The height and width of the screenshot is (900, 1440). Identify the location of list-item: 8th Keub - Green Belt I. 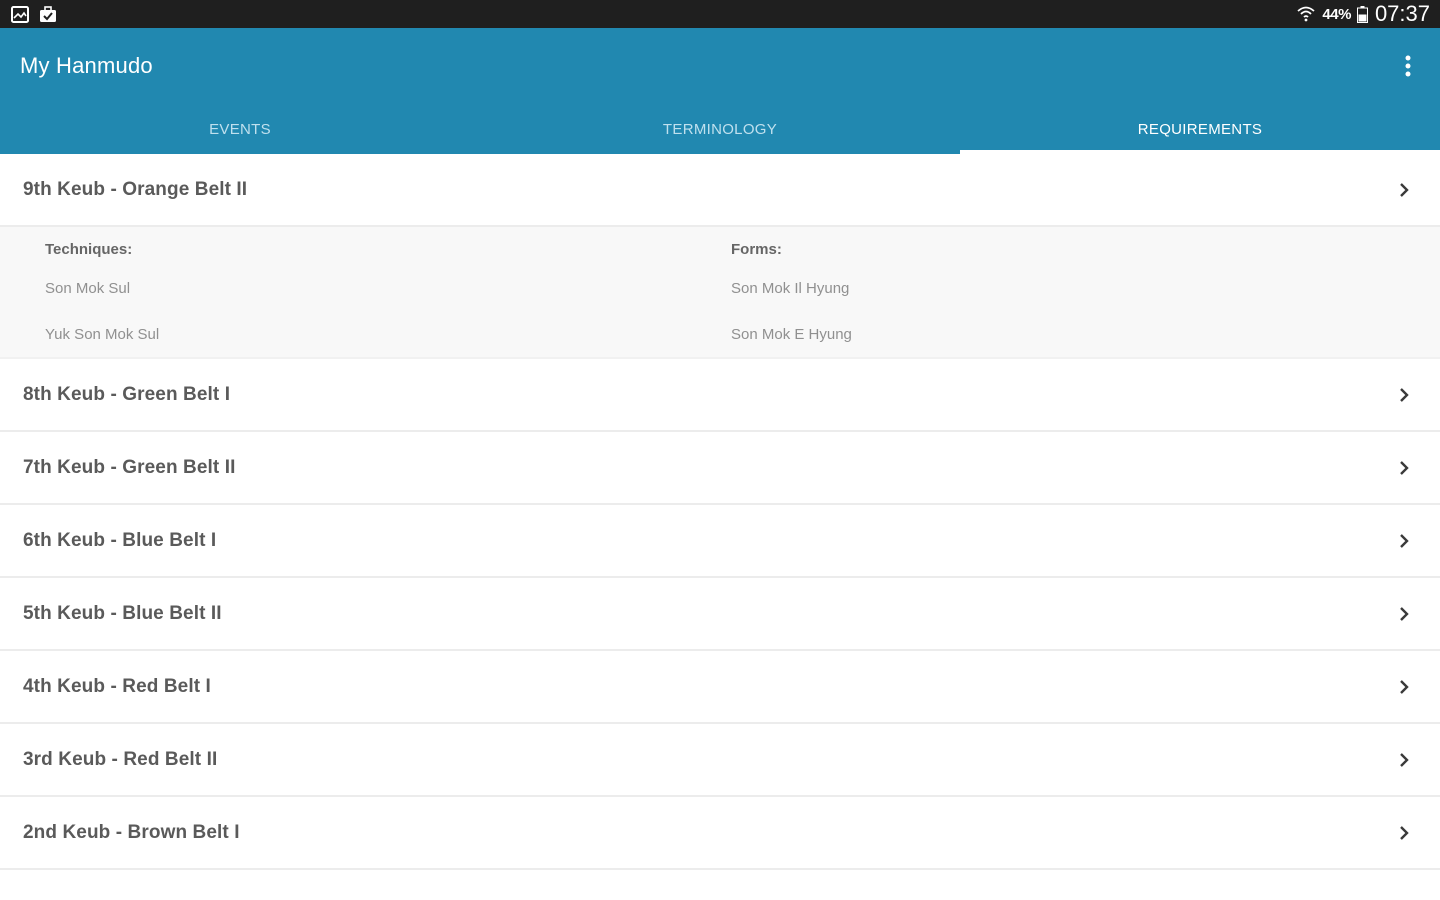
(720, 395).